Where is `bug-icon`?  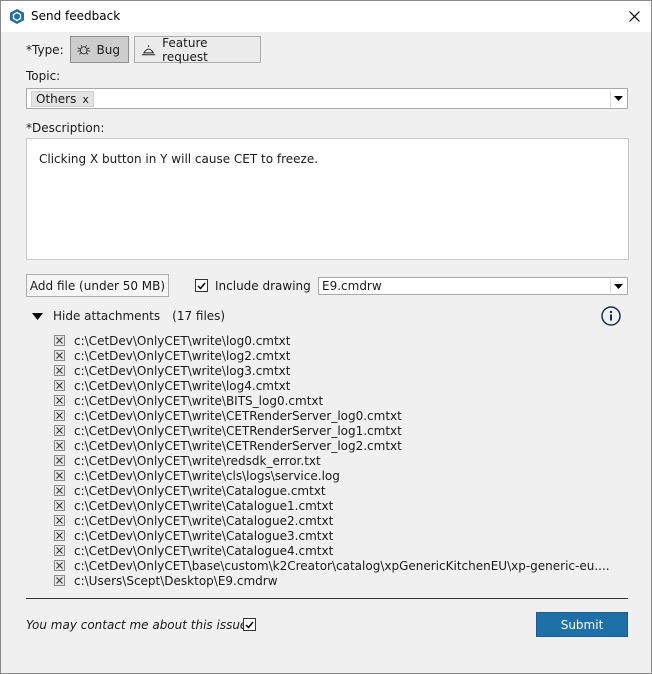
bug-icon is located at coordinates (84, 49).